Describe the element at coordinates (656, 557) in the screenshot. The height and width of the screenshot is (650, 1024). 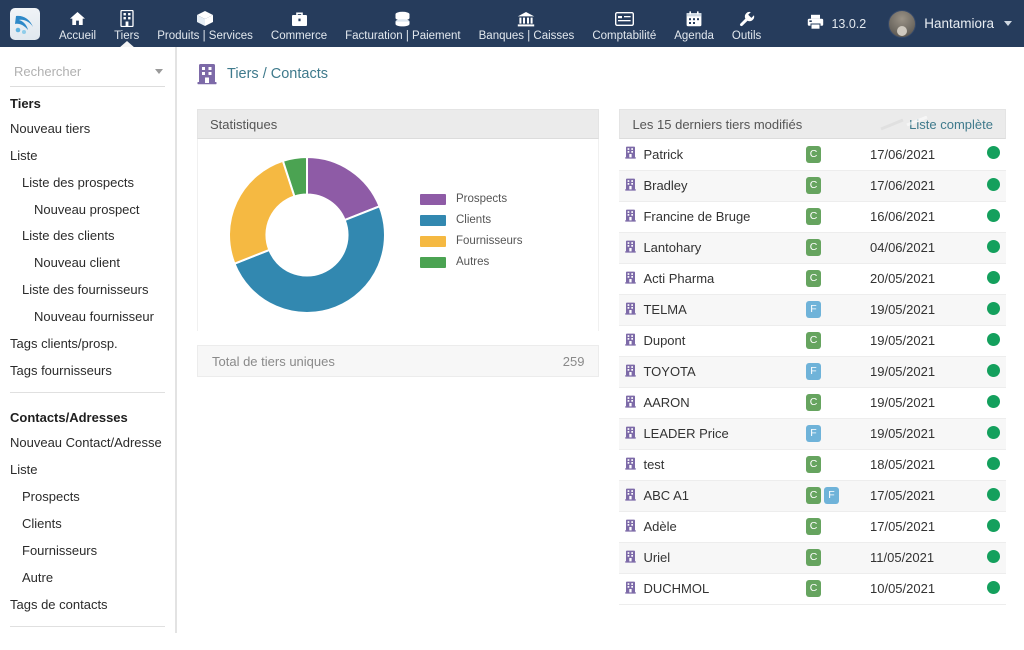
I see `row-name-label: Uriel` at that location.